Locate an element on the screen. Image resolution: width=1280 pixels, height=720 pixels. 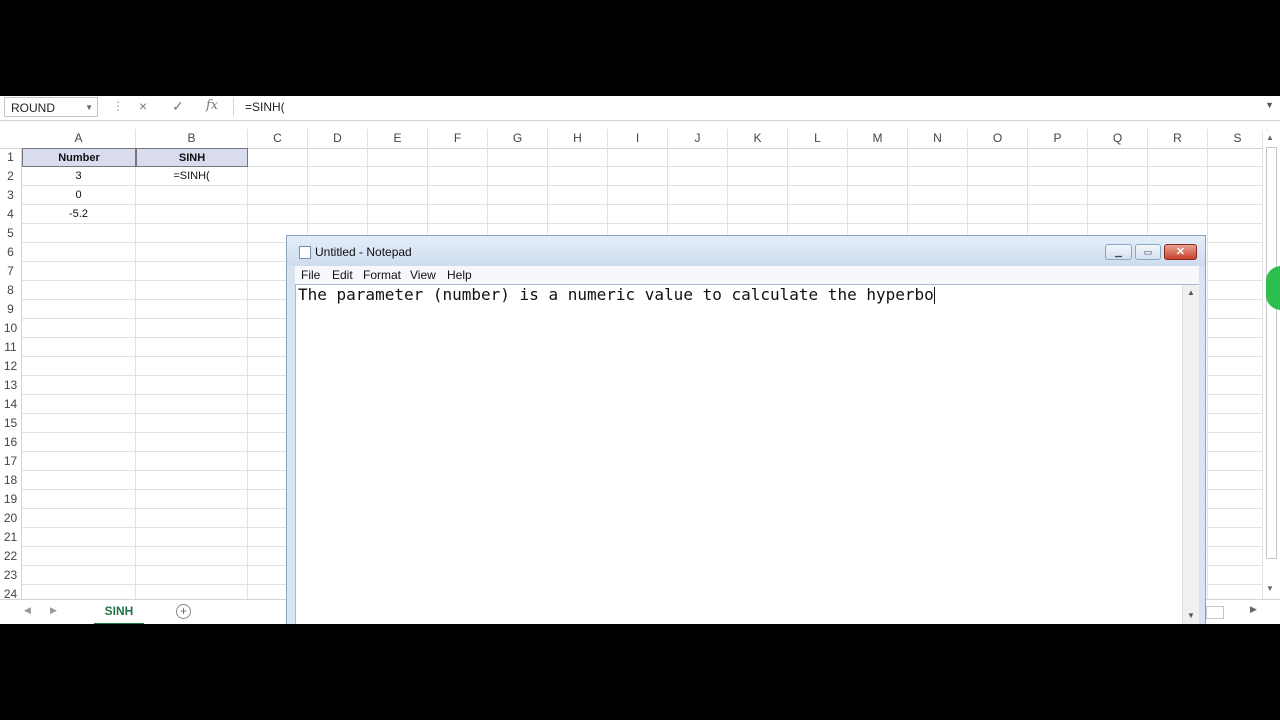
row-header-12: 12 is located at coordinates (11, 366).